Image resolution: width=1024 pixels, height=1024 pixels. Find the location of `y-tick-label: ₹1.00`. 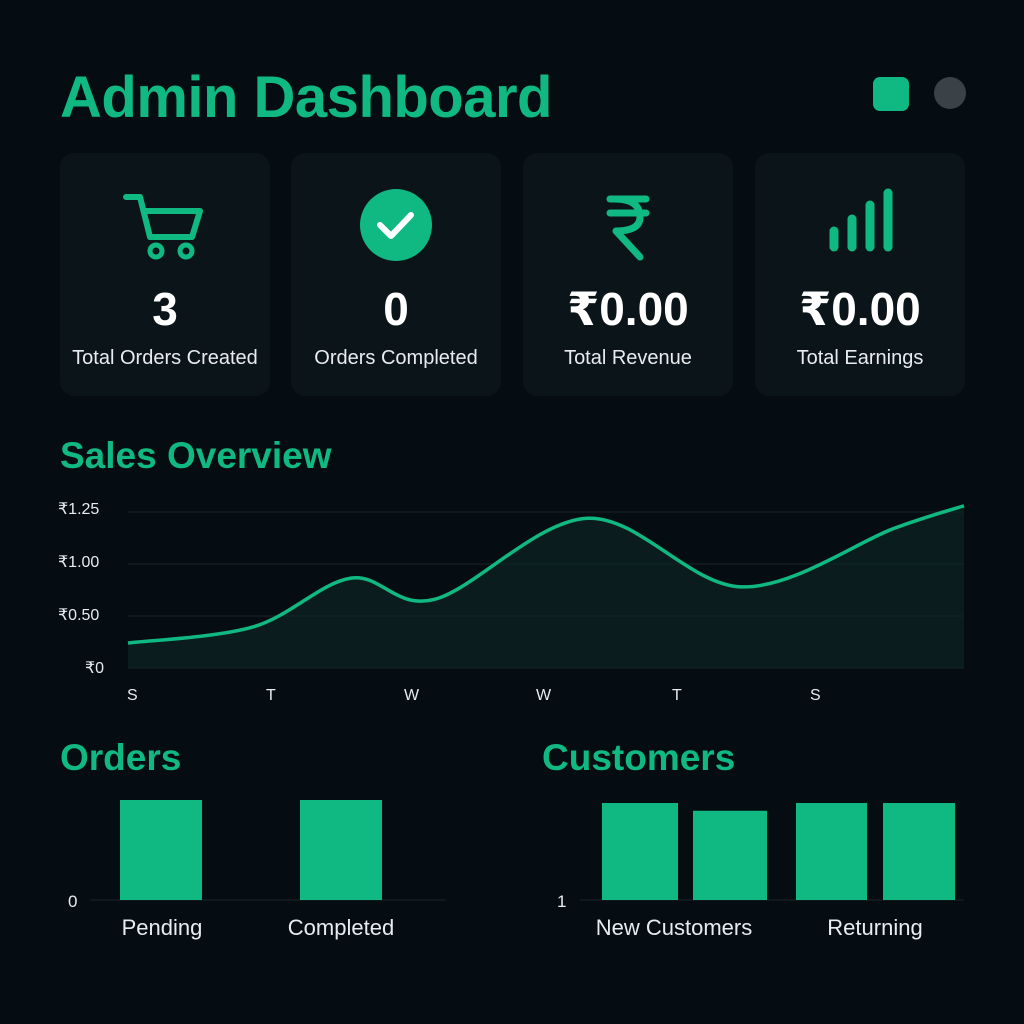

y-tick-label: ₹1.00 is located at coordinates (79, 562).